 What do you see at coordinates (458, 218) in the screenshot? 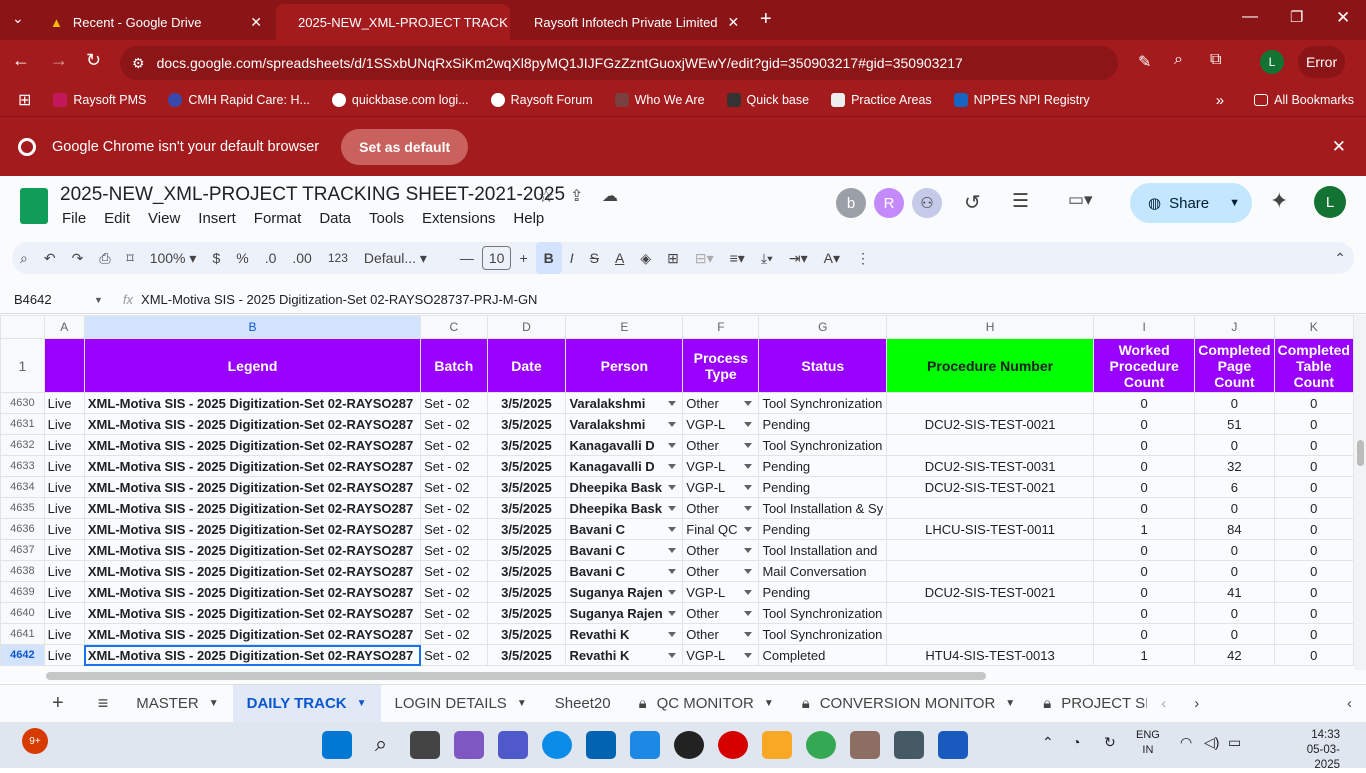
I see `menu-extensions: Extensions` at bounding box center [458, 218].